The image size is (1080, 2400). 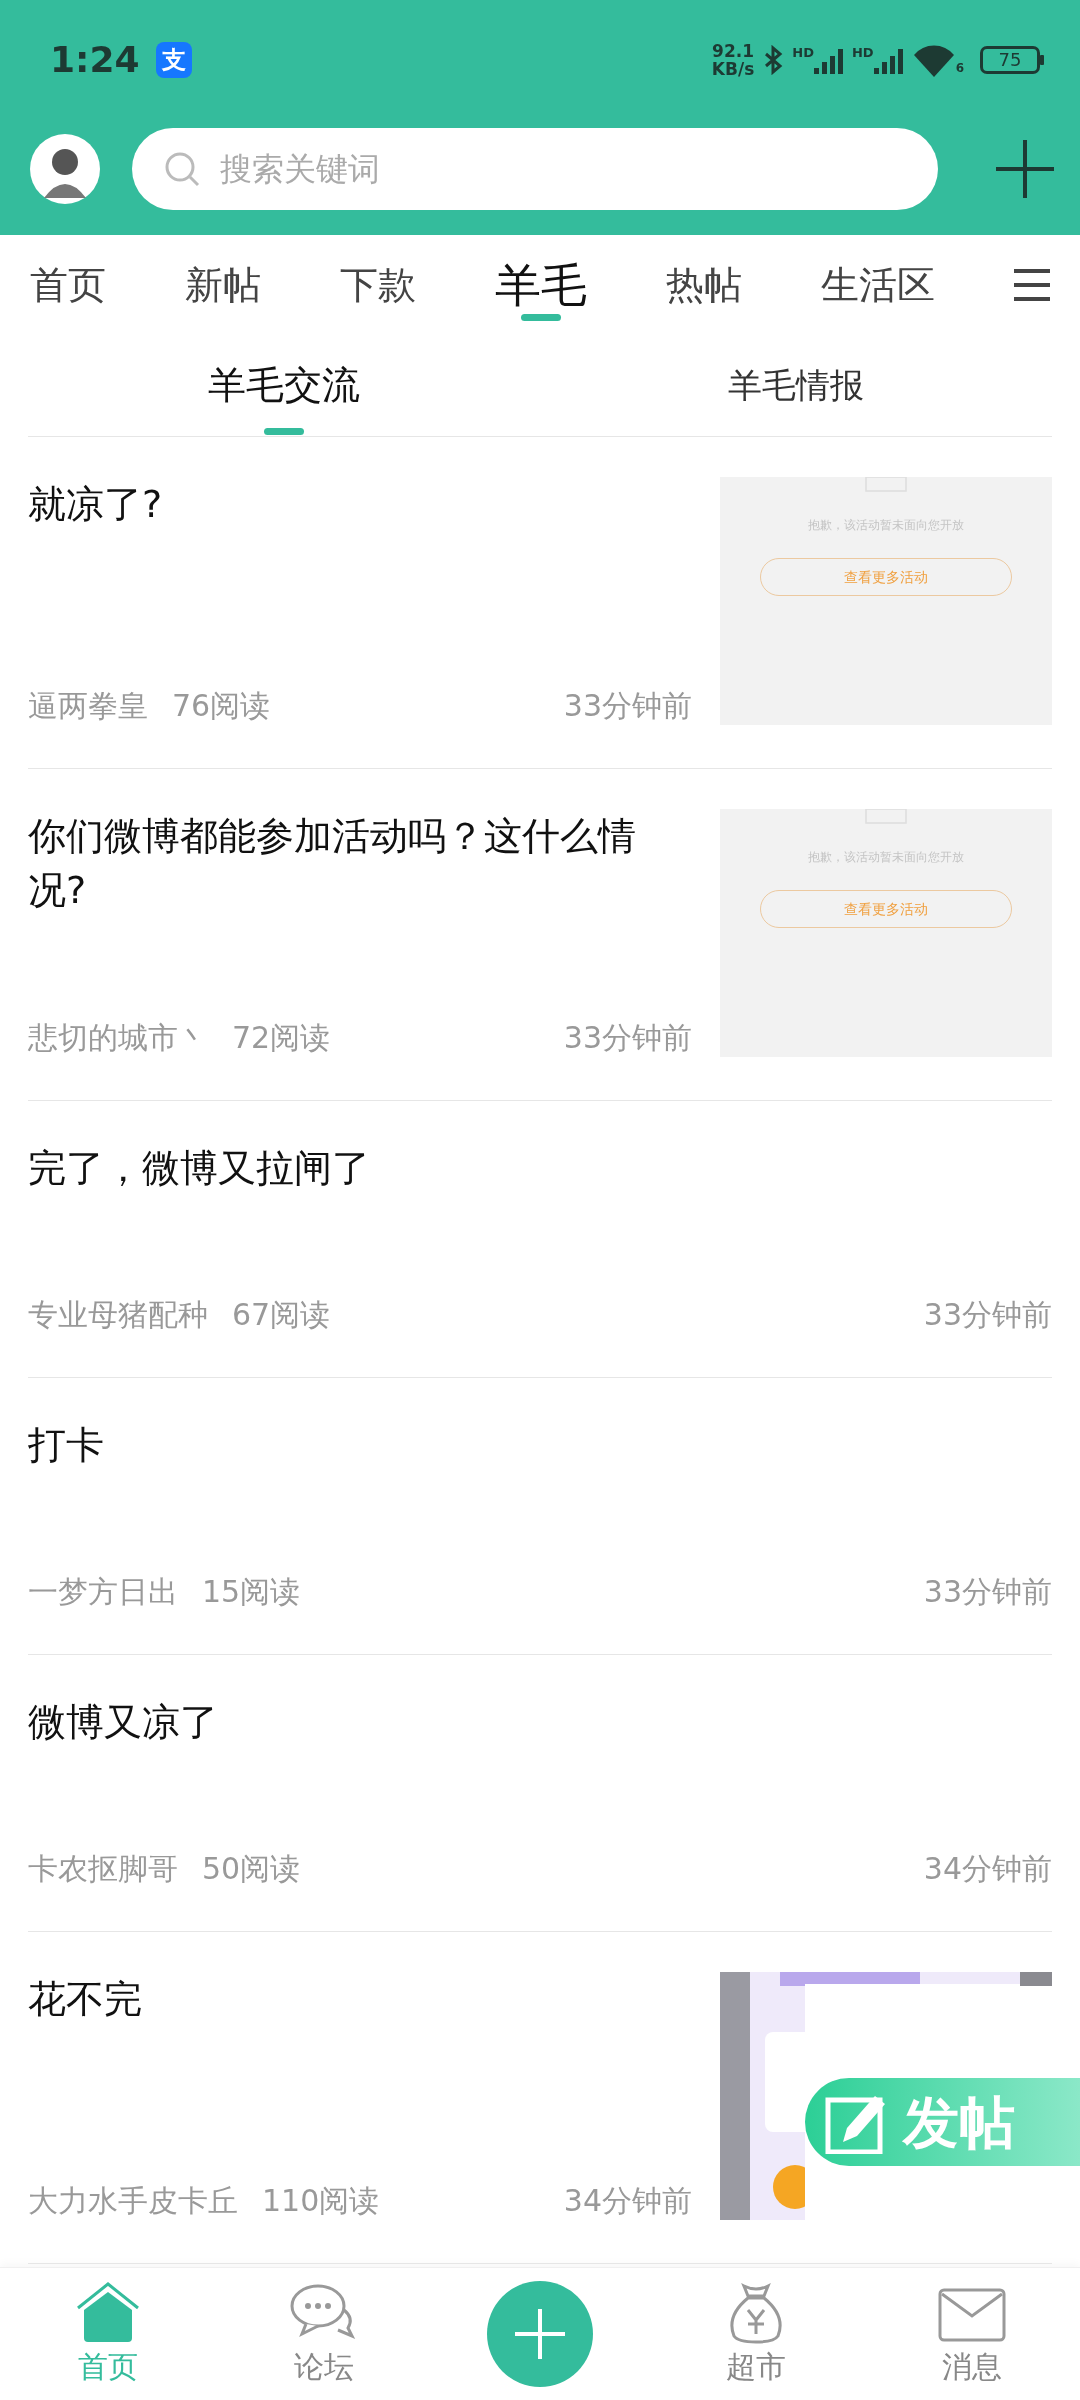 I want to click on network-speed: 92.1, so click(x=733, y=51).